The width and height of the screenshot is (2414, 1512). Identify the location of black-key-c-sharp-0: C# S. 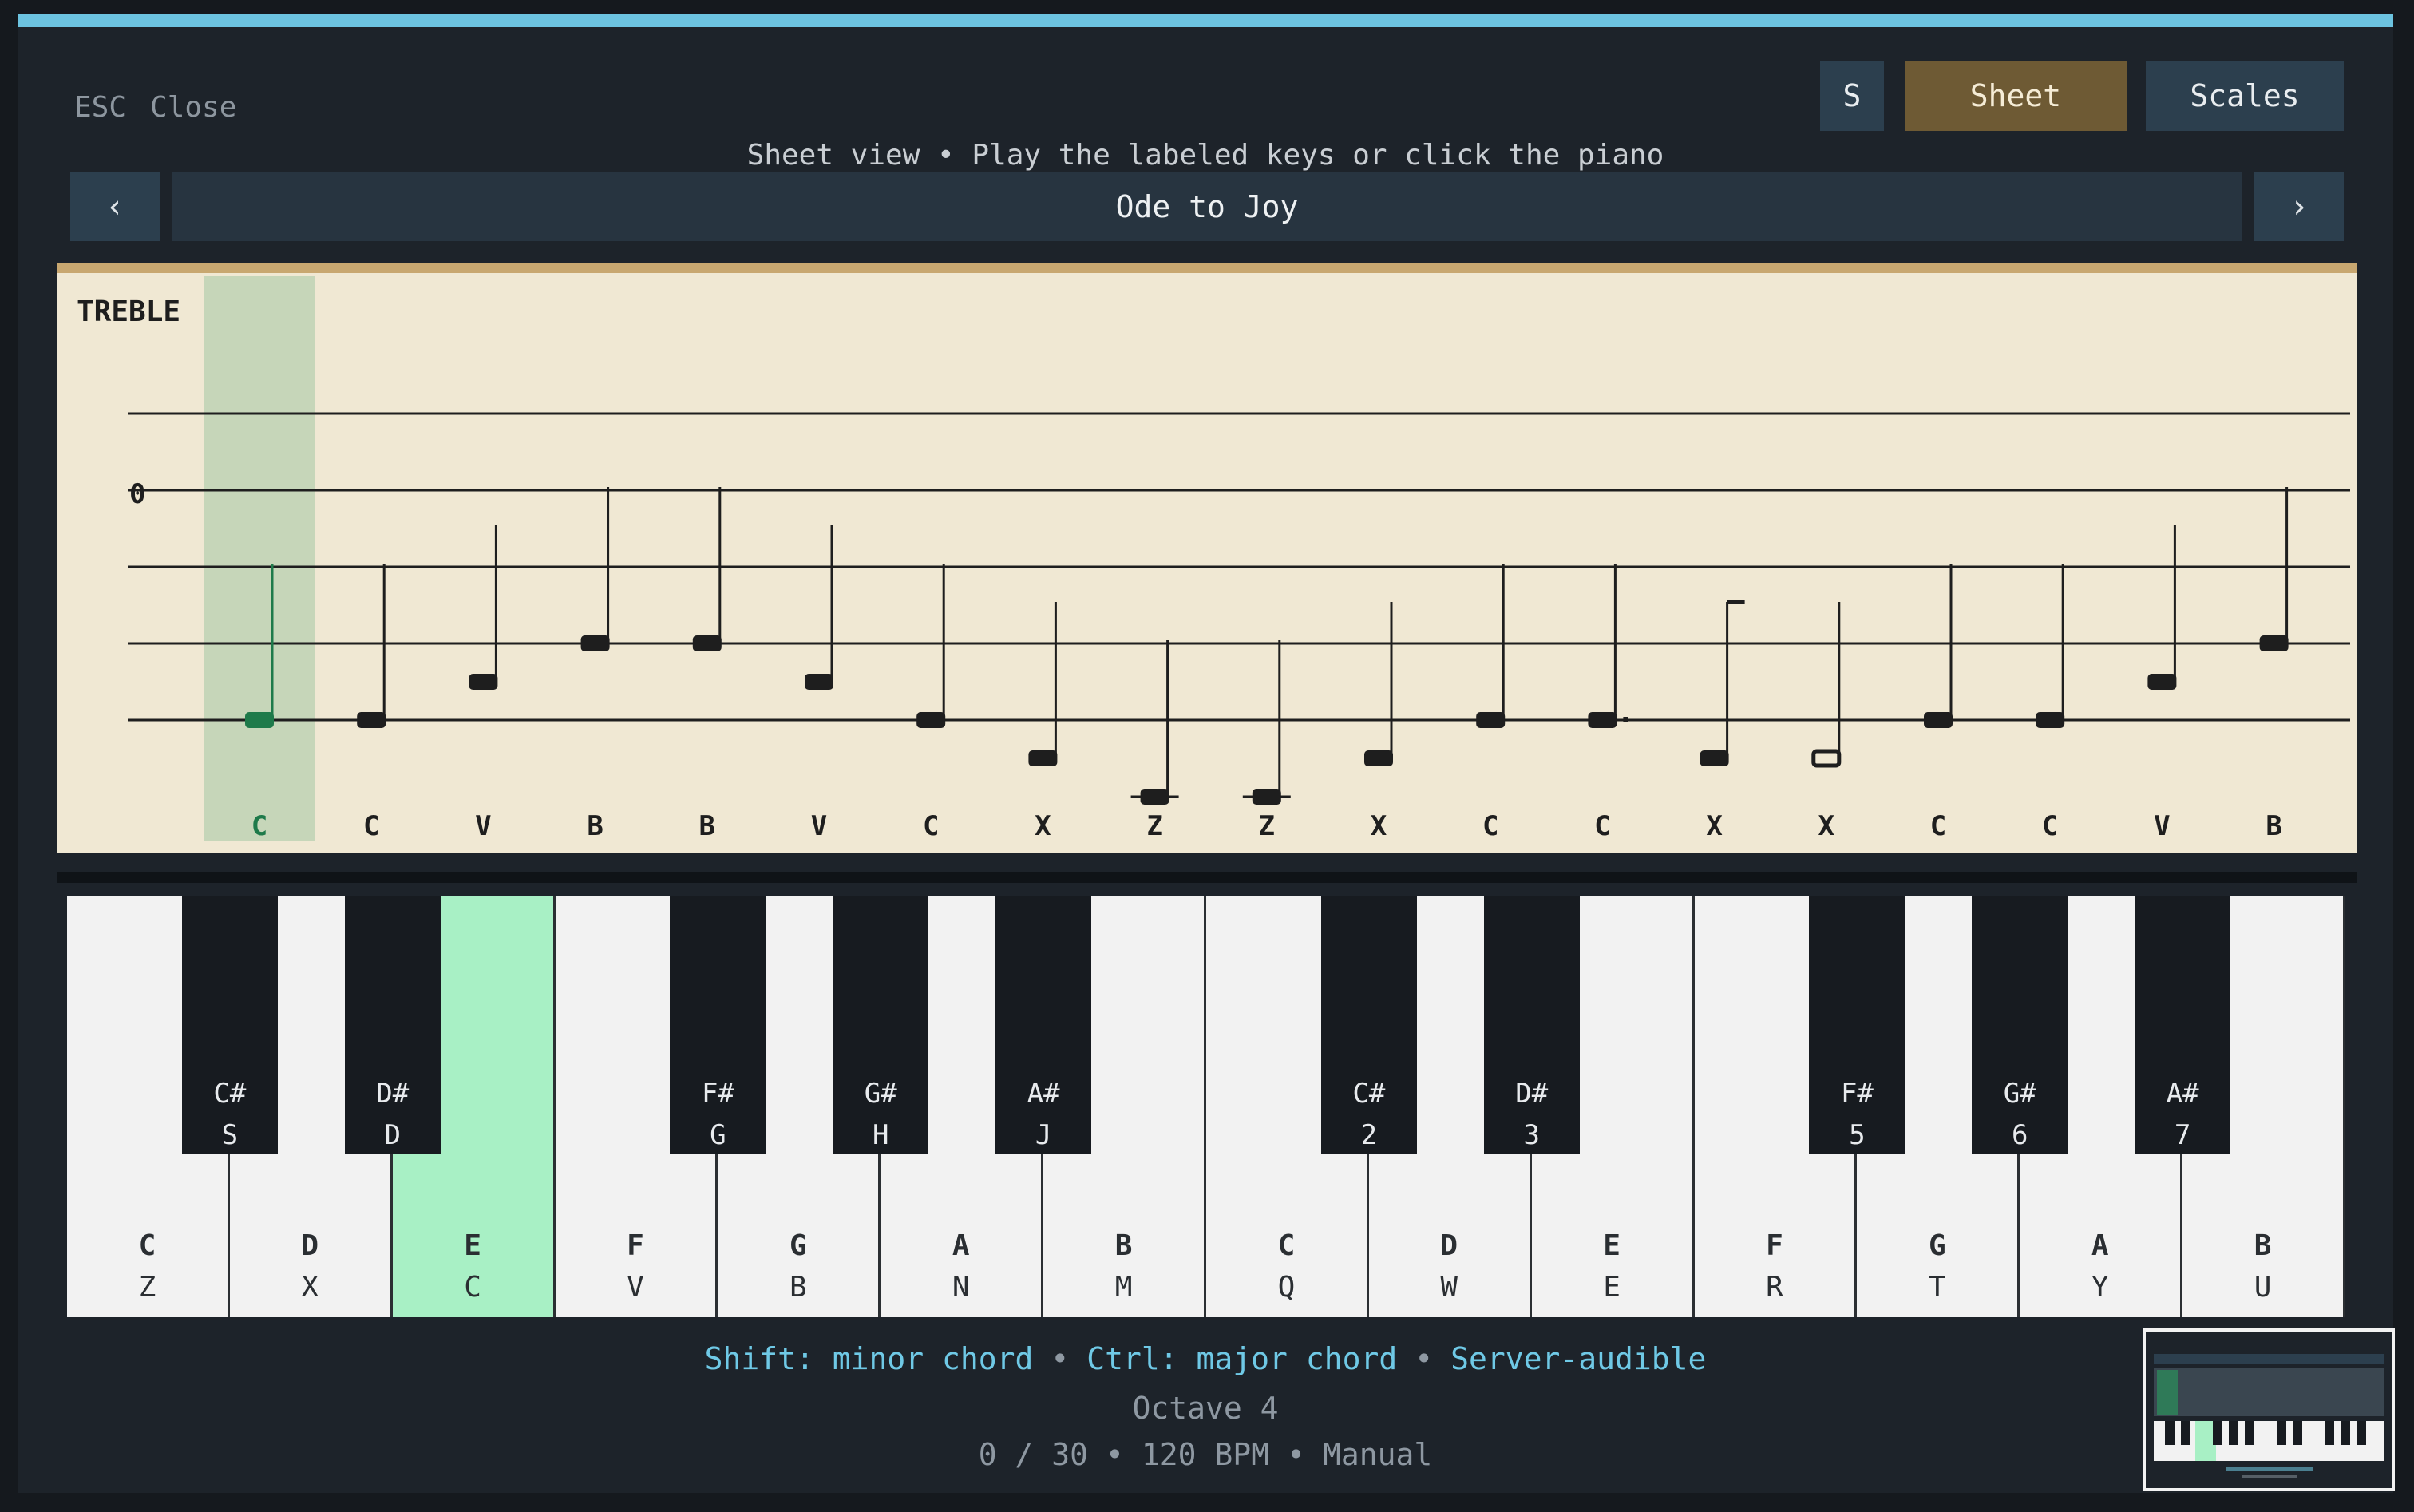
(229, 1025).